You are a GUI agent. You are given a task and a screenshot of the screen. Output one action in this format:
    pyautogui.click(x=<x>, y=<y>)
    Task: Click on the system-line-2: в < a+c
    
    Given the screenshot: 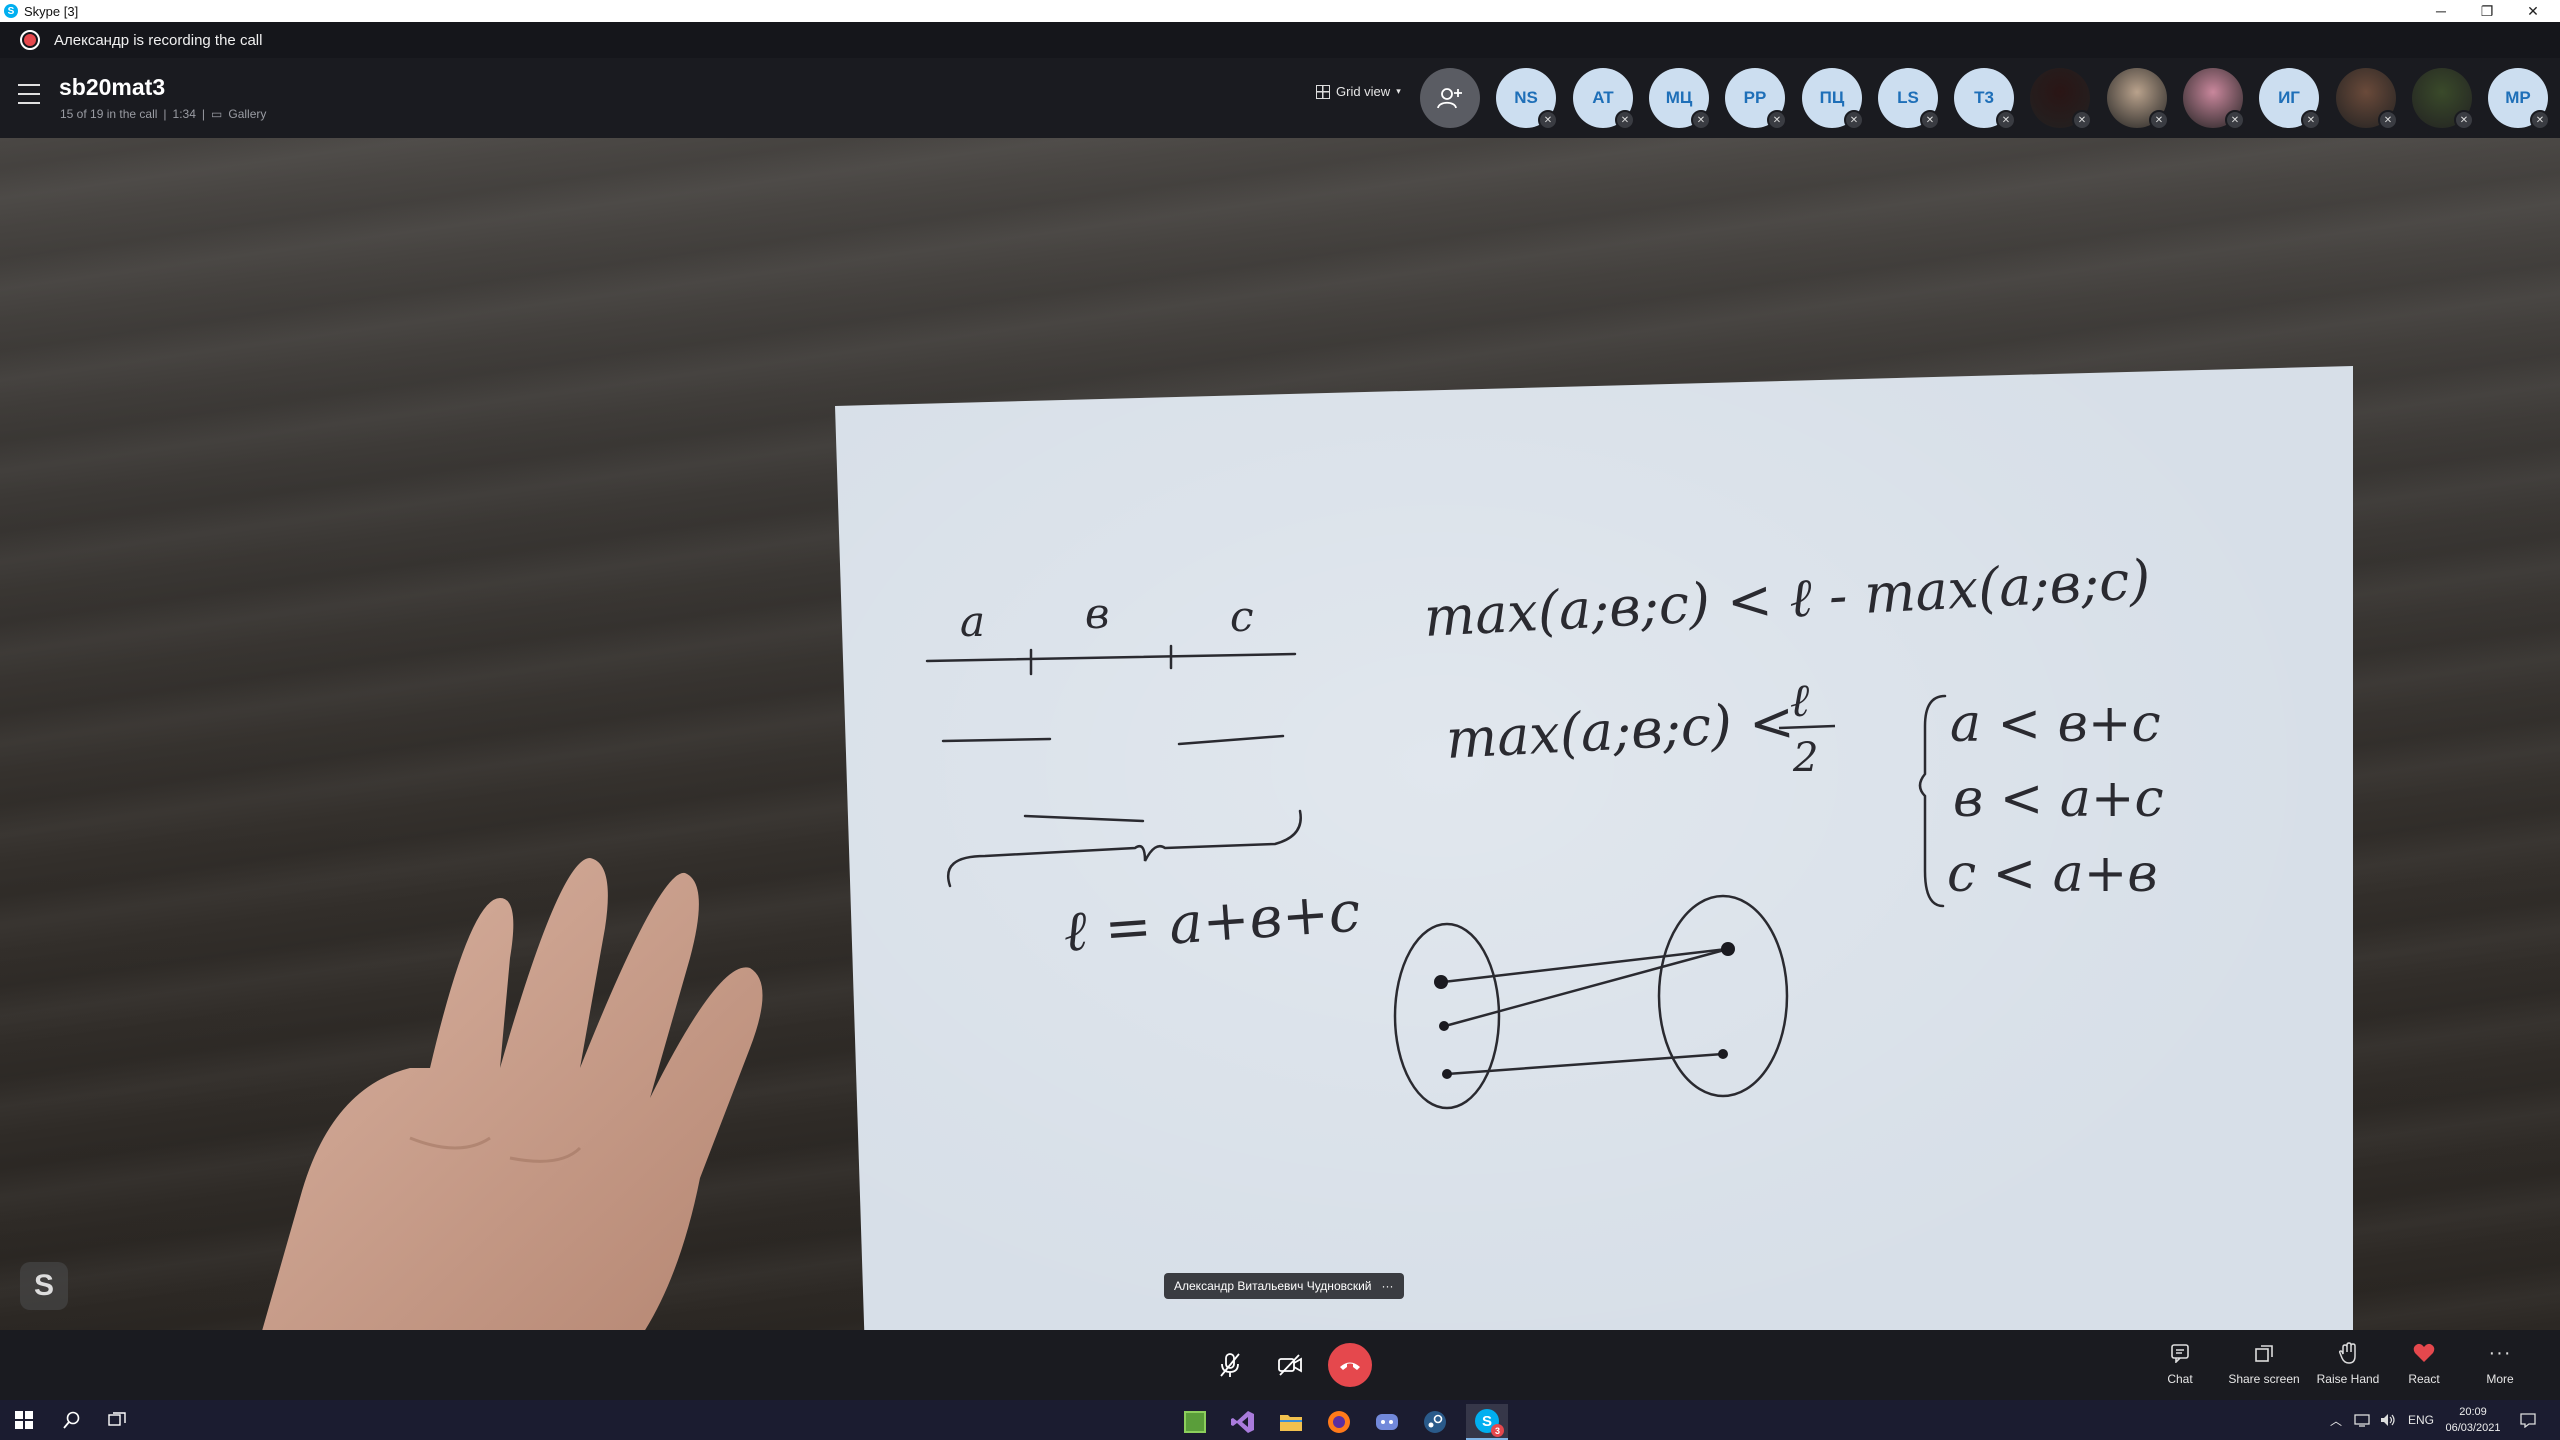 What is the action you would take?
    pyautogui.click(x=2058, y=799)
    